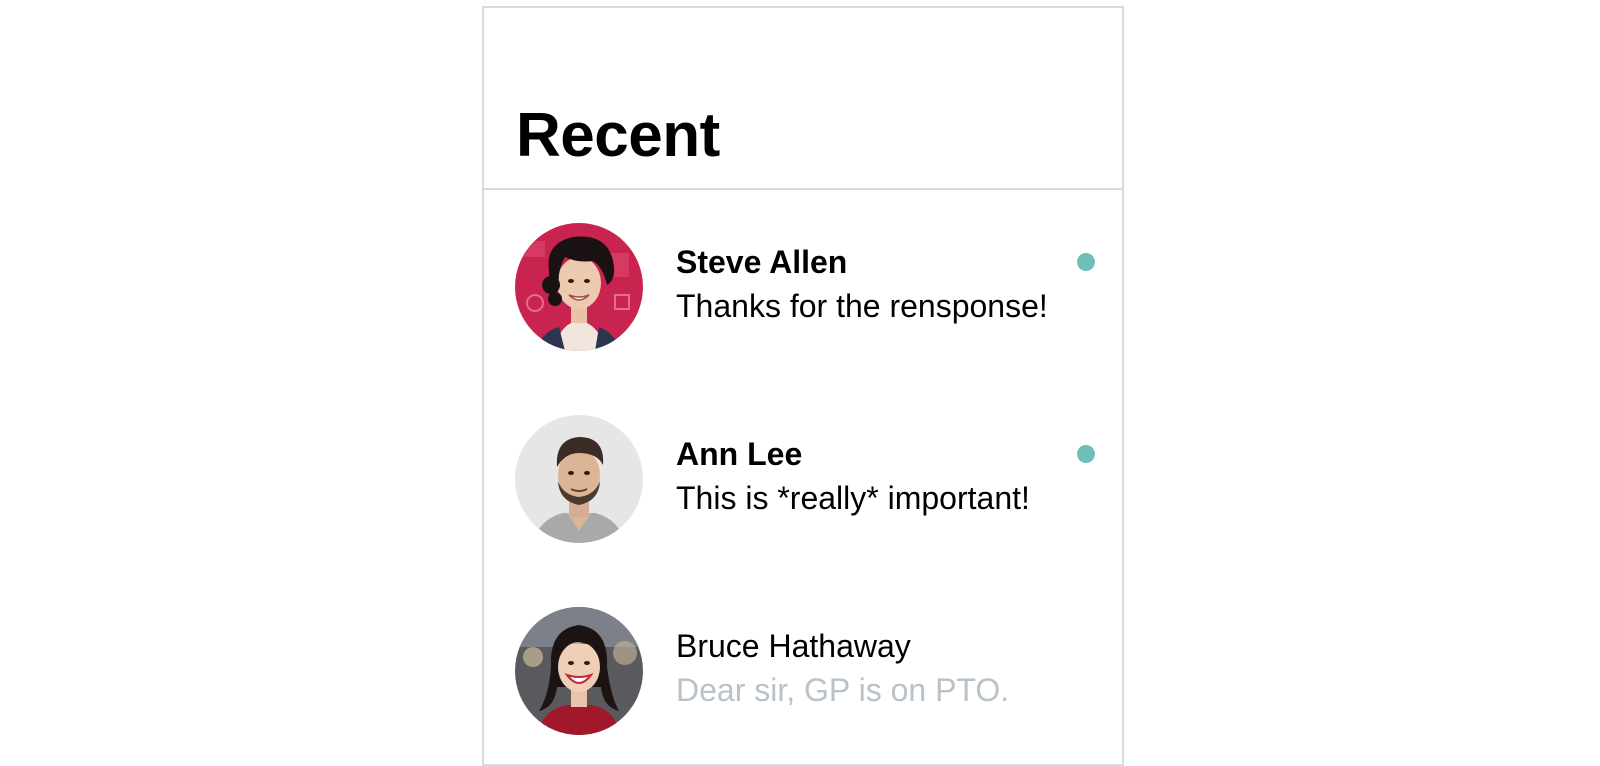 This screenshot has width=1600, height=766. Describe the element at coordinates (803, 670) in the screenshot. I see `conversation-item: Bruce Hathaway Dear sir, GP is on PTO.` at that location.